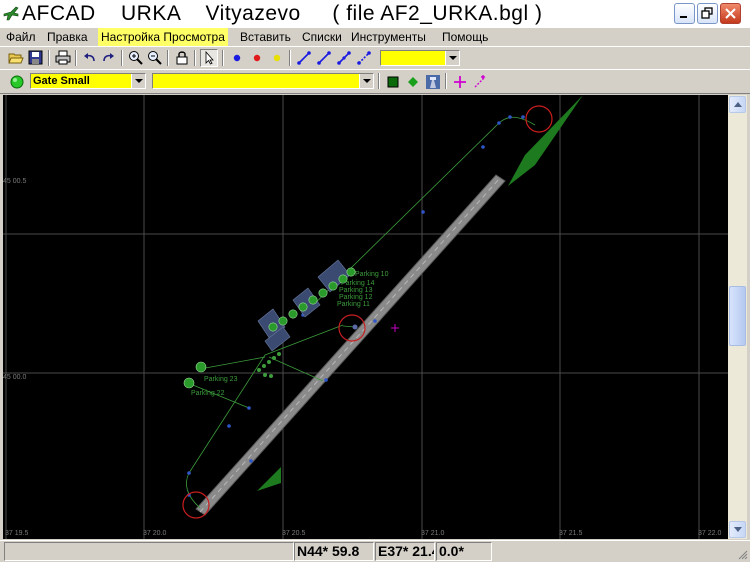 This screenshot has height=562, width=750. Describe the element at coordinates (109, 58) in the screenshot. I see `redo-button` at that location.